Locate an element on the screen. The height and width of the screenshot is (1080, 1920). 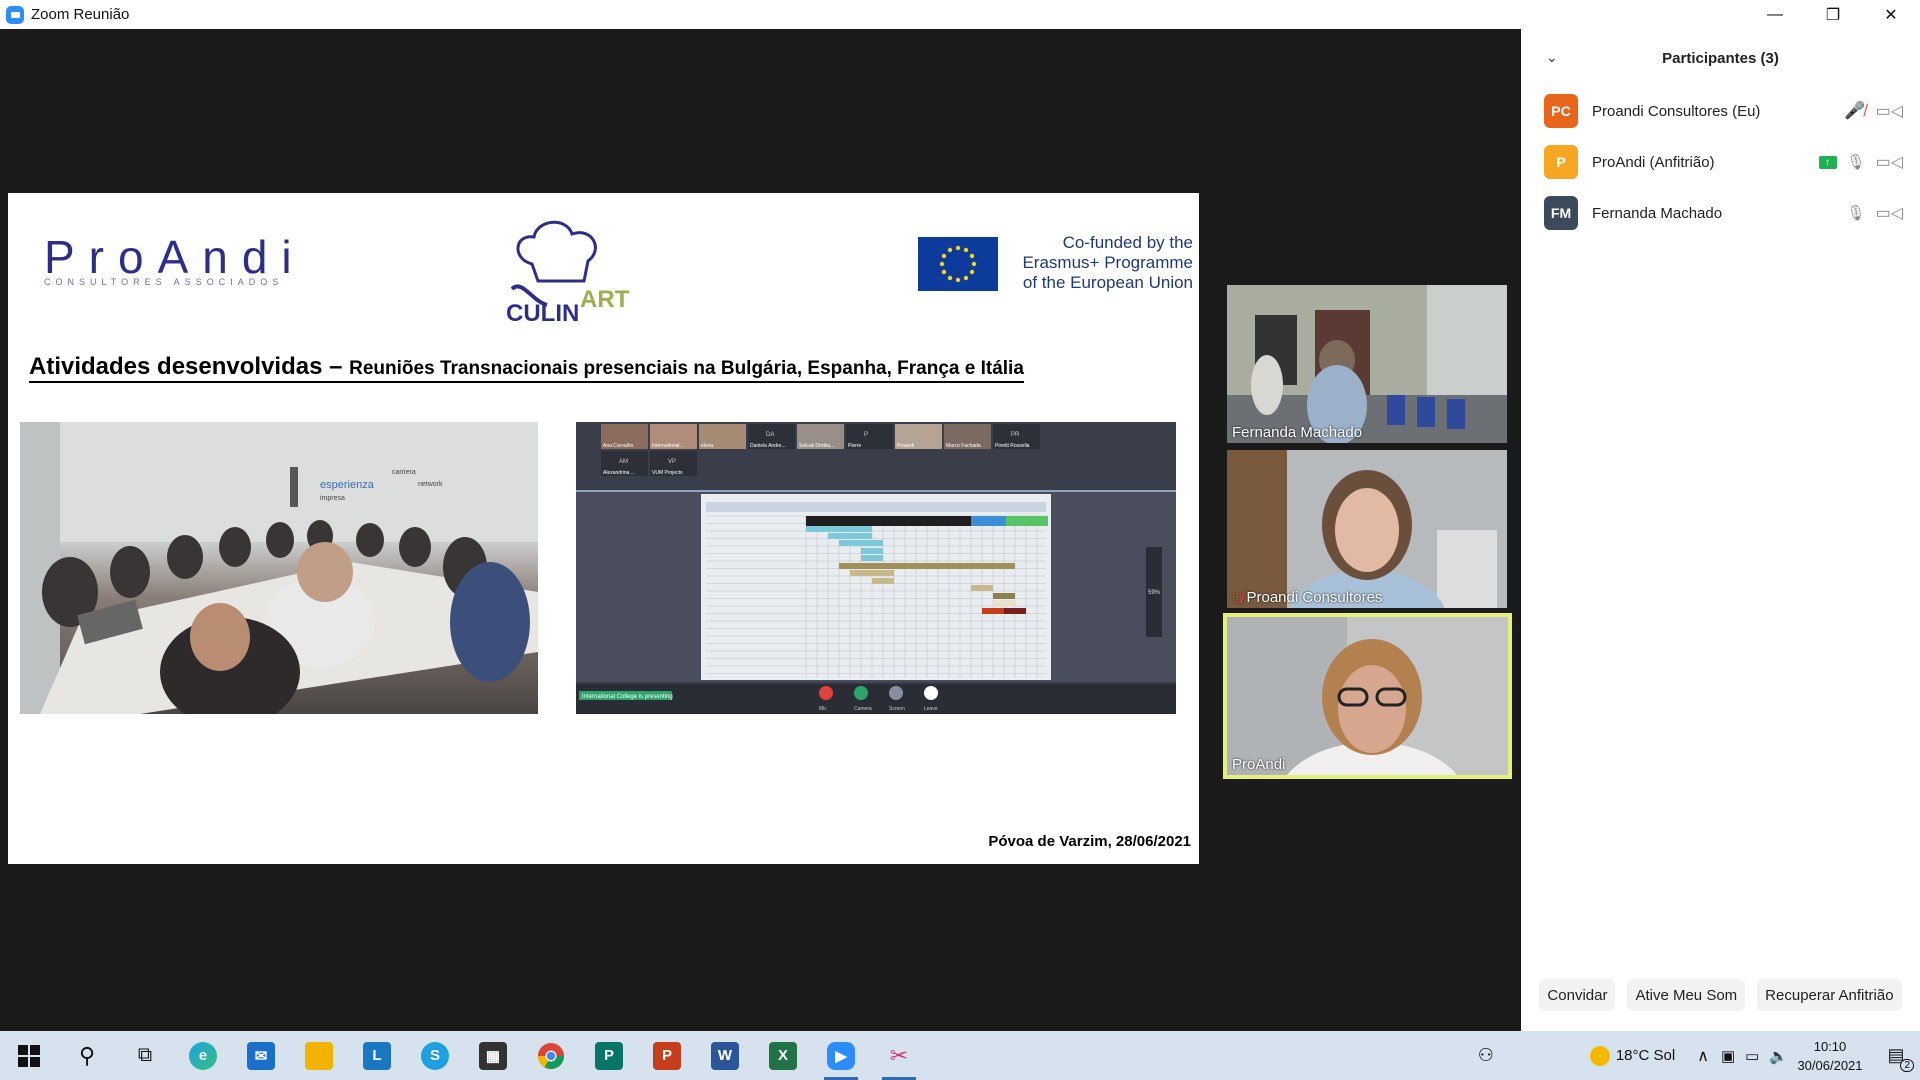
windows-start-icon is located at coordinates (29, 1055).